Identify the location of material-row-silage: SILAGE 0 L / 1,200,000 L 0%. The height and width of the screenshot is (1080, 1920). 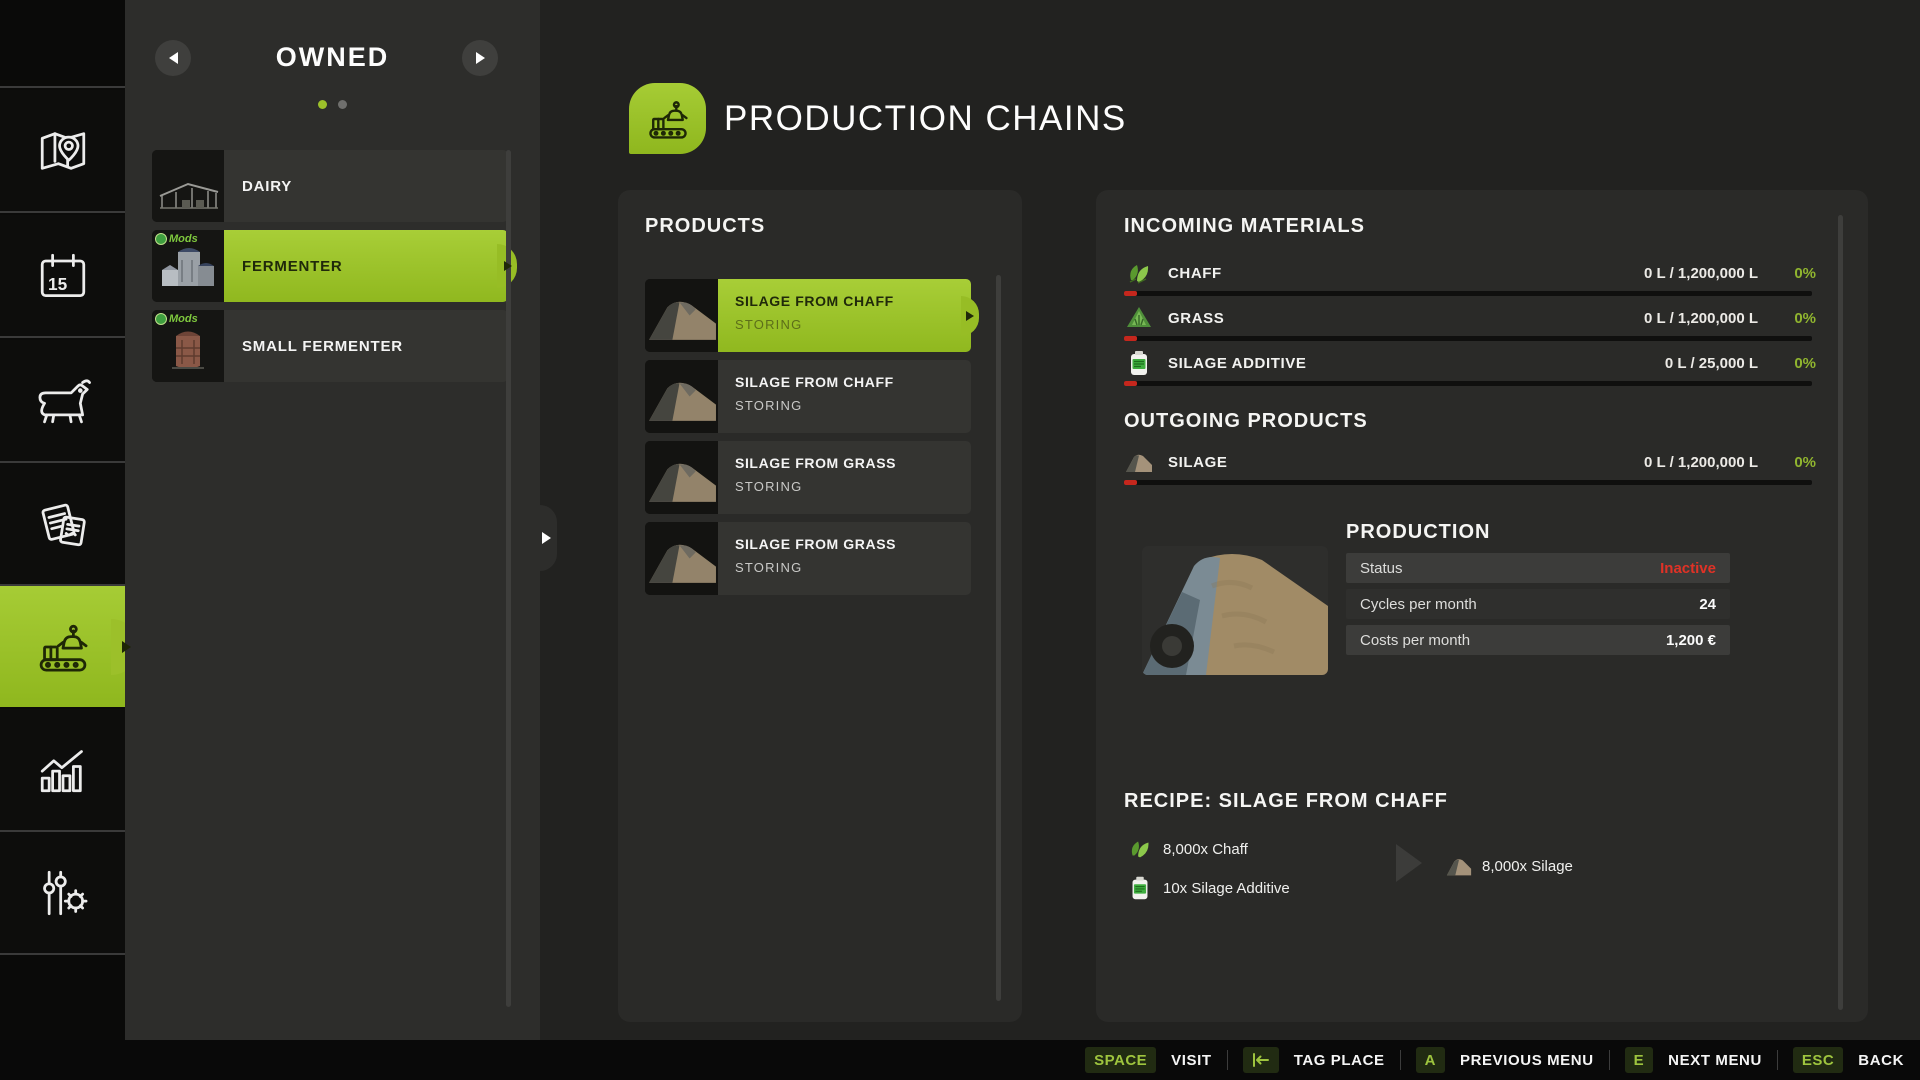
(1470, 462).